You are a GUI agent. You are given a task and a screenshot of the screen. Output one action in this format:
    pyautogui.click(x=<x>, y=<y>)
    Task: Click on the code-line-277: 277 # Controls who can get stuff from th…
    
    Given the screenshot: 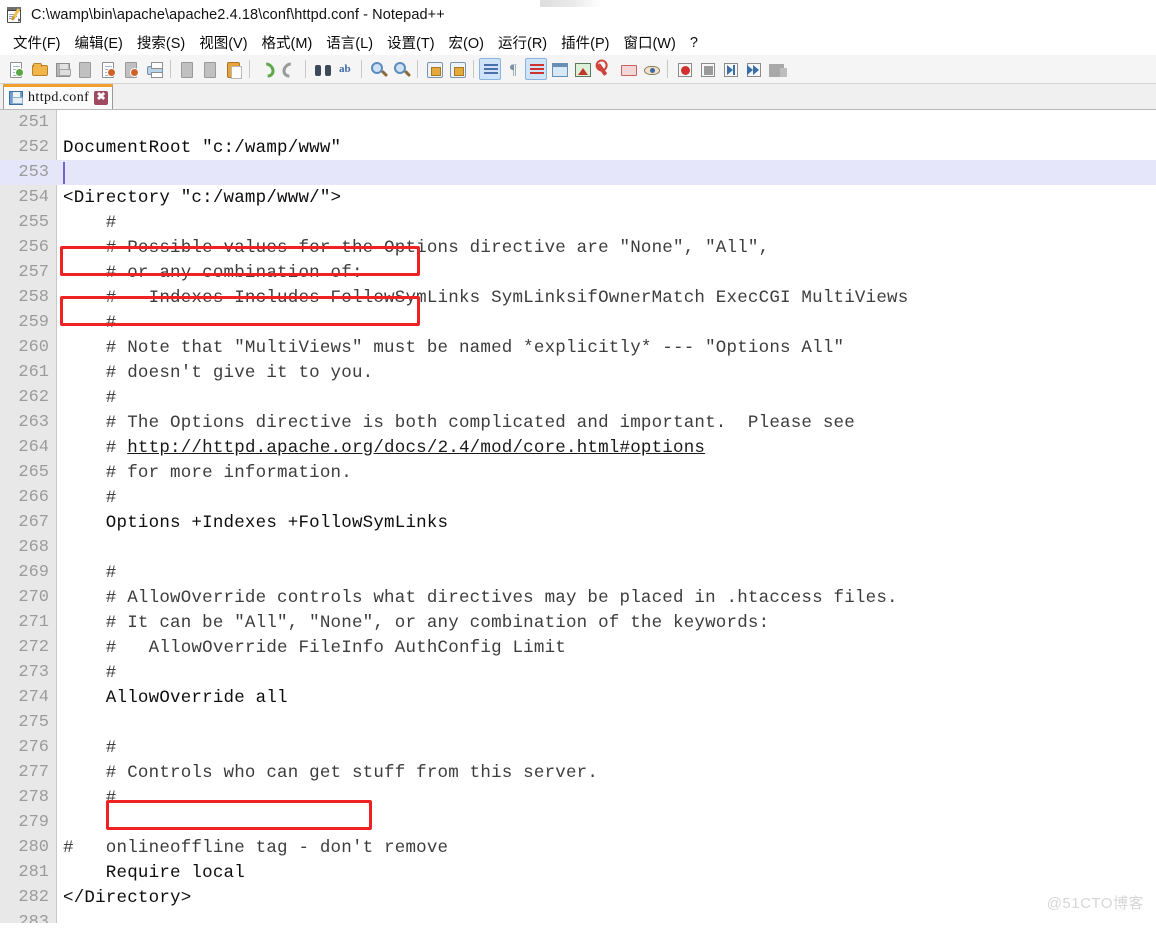 What is the action you would take?
    pyautogui.click(x=578, y=772)
    